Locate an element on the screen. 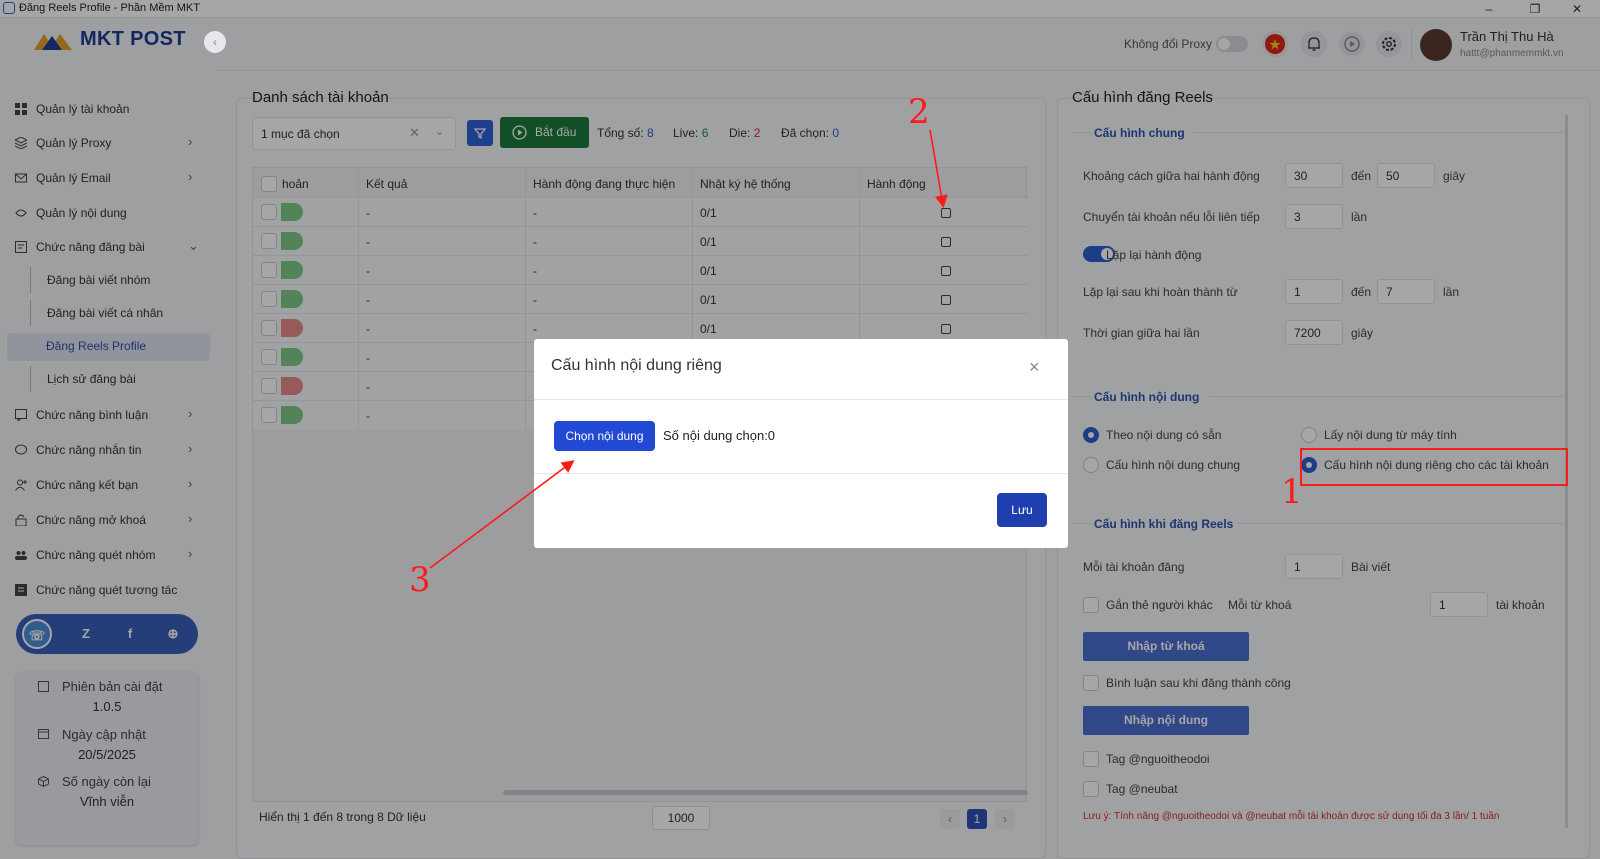 The height and width of the screenshot is (859, 1600). annotation-highlight-box is located at coordinates (1434, 467).